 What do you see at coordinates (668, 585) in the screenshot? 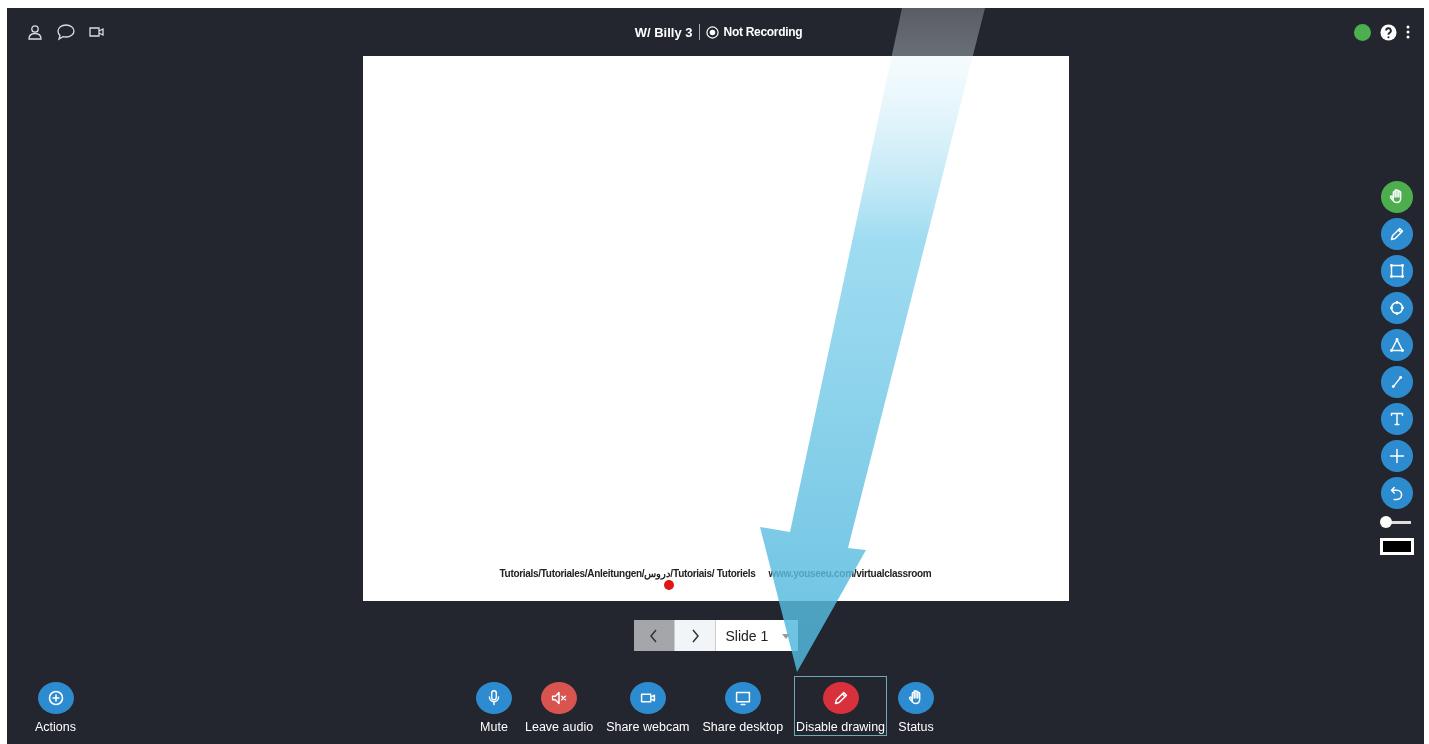
I see `pointer-dot` at bounding box center [668, 585].